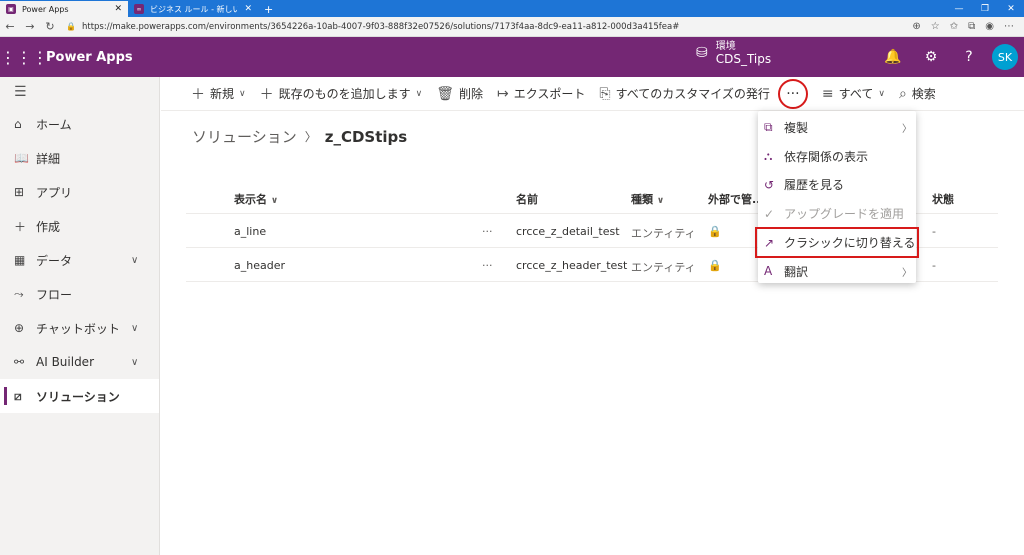 This screenshot has width=1024, height=555. What do you see at coordinates (18, 395) in the screenshot?
I see `solution-icon: ⧄` at bounding box center [18, 395].